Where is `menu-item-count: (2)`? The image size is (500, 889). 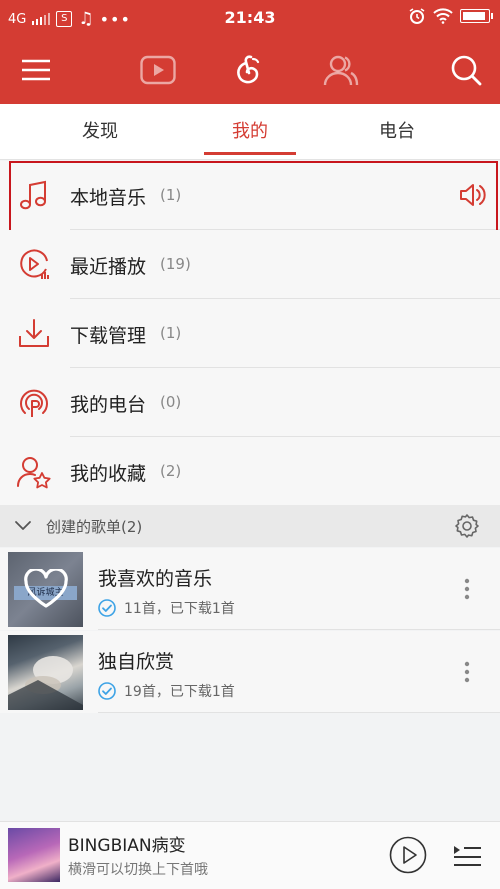 menu-item-count: (2) is located at coordinates (171, 471).